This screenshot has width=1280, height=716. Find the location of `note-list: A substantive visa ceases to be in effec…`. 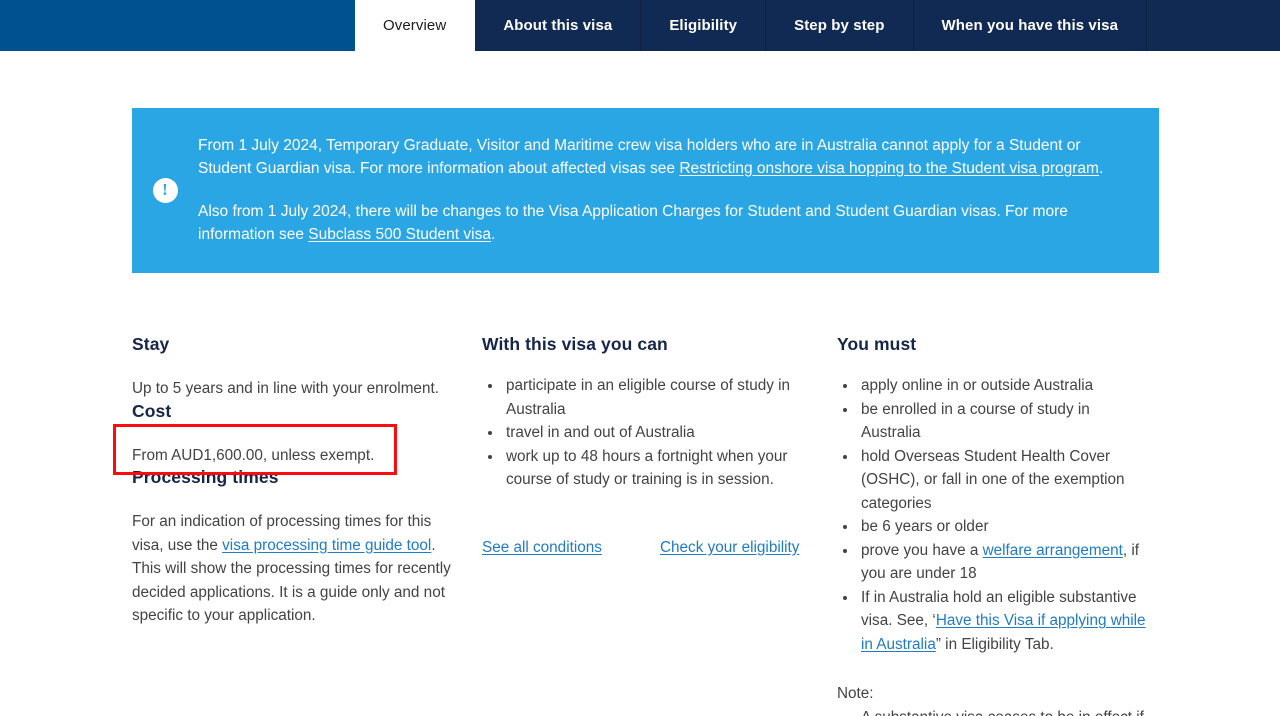

note-list: A substantive visa ceases to be in effec… is located at coordinates (994, 711).